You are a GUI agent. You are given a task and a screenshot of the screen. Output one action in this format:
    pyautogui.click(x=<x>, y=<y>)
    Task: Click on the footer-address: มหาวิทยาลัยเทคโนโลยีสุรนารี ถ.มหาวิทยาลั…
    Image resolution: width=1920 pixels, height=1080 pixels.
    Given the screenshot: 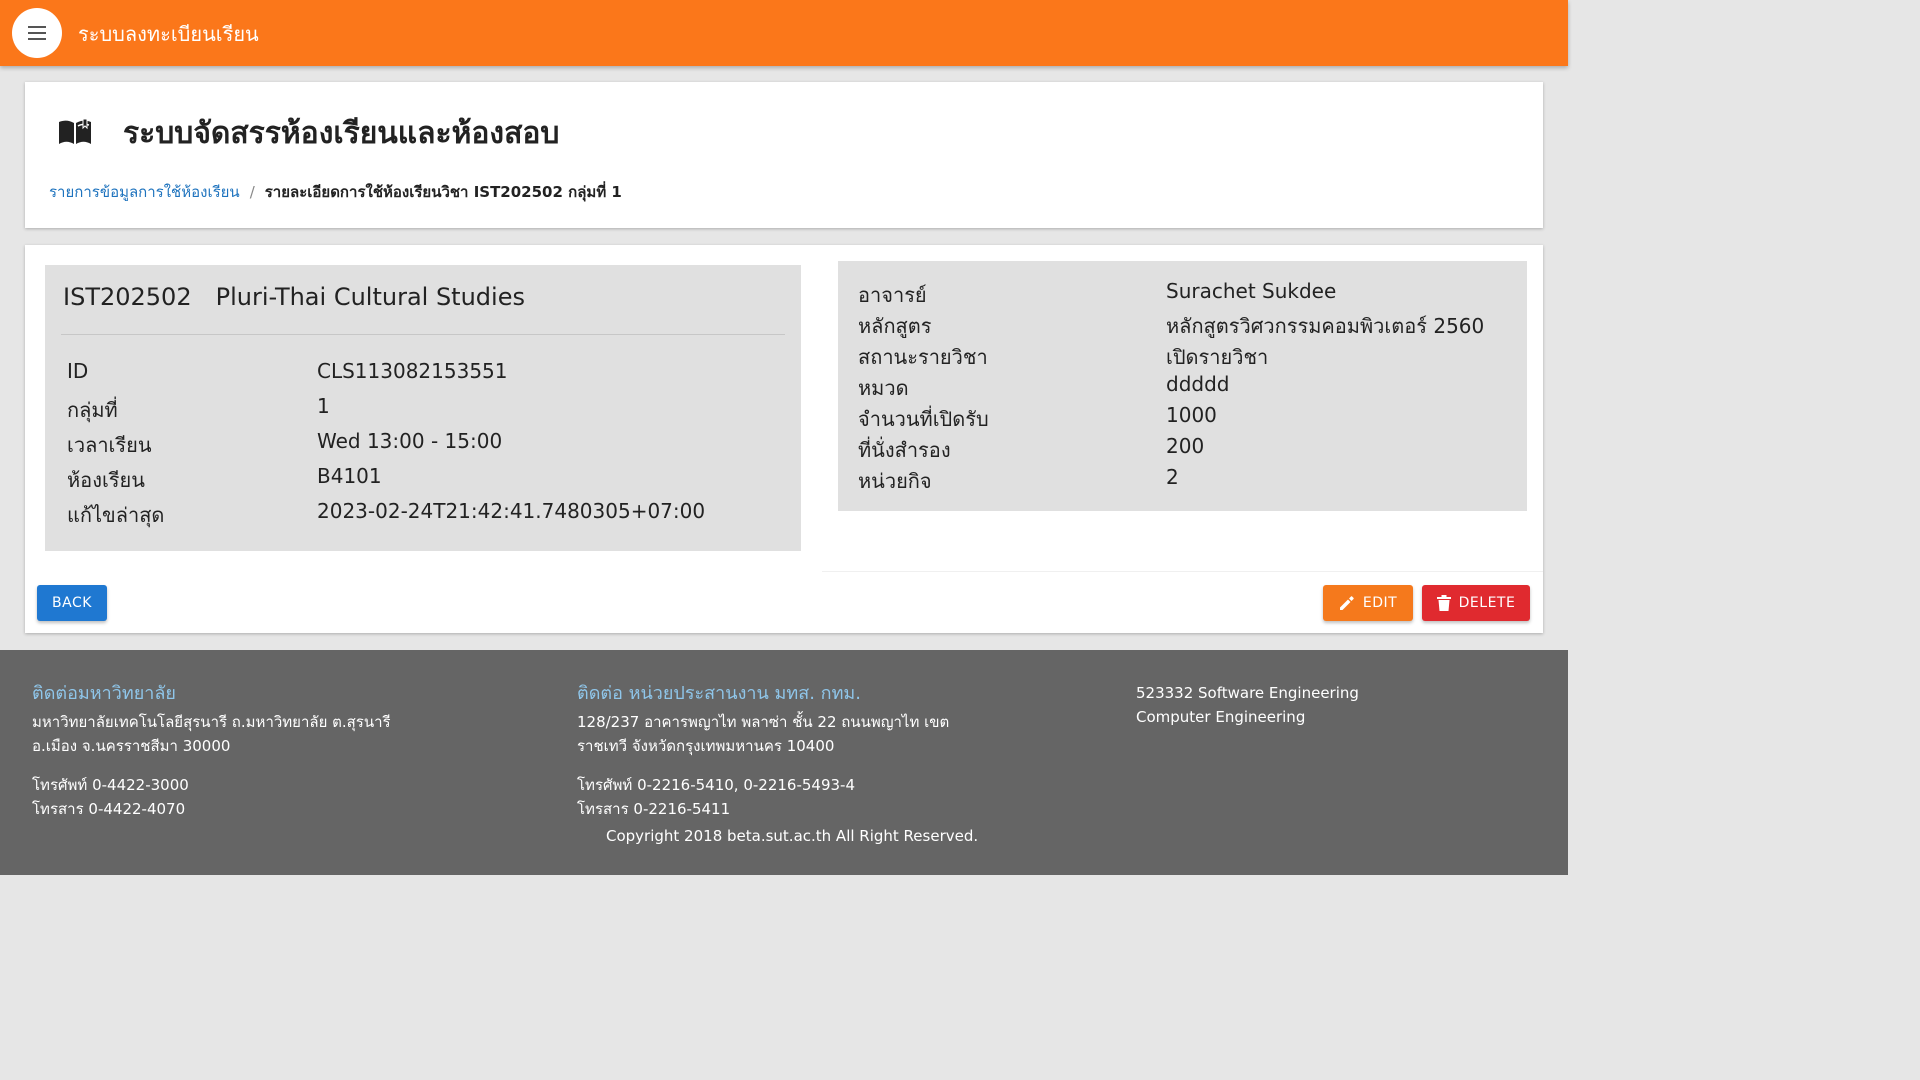 What is the action you would take?
    pyautogui.click(x=211, y=722)
    